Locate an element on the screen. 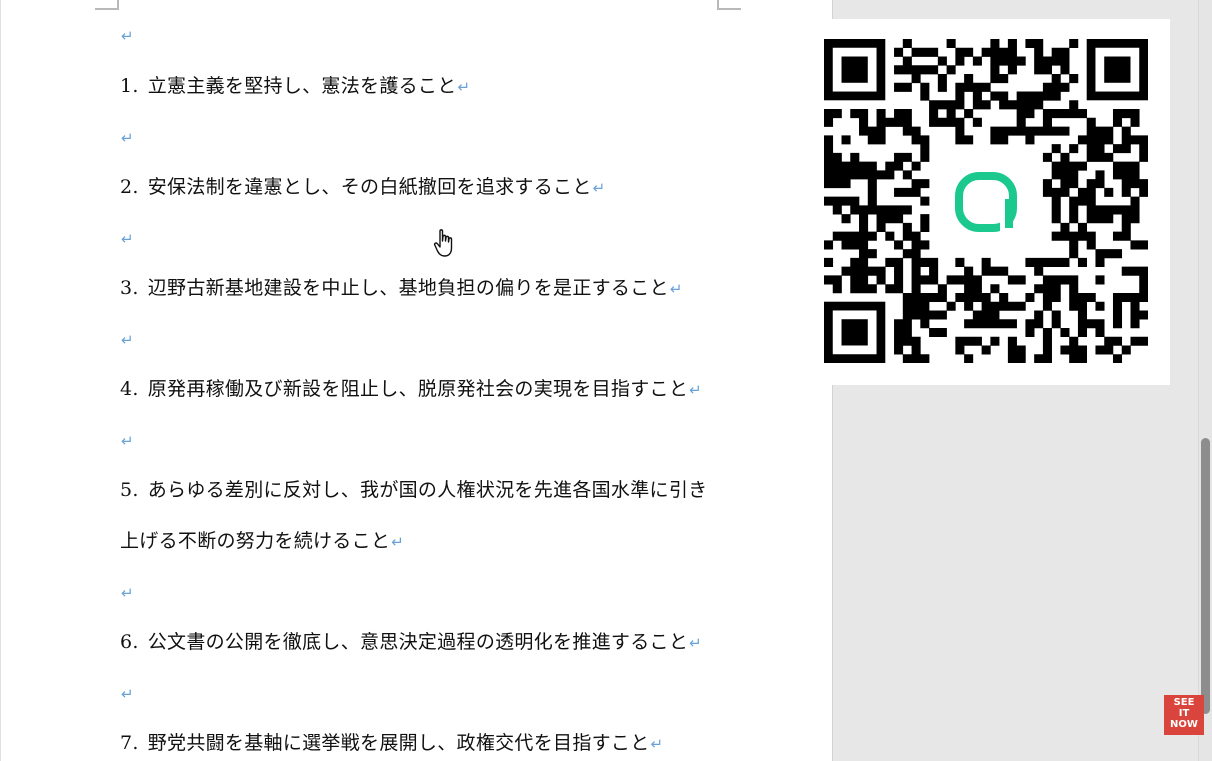 This screenshot has width=1212, height=761. qr-code-card is located at coordinates (989, 202).